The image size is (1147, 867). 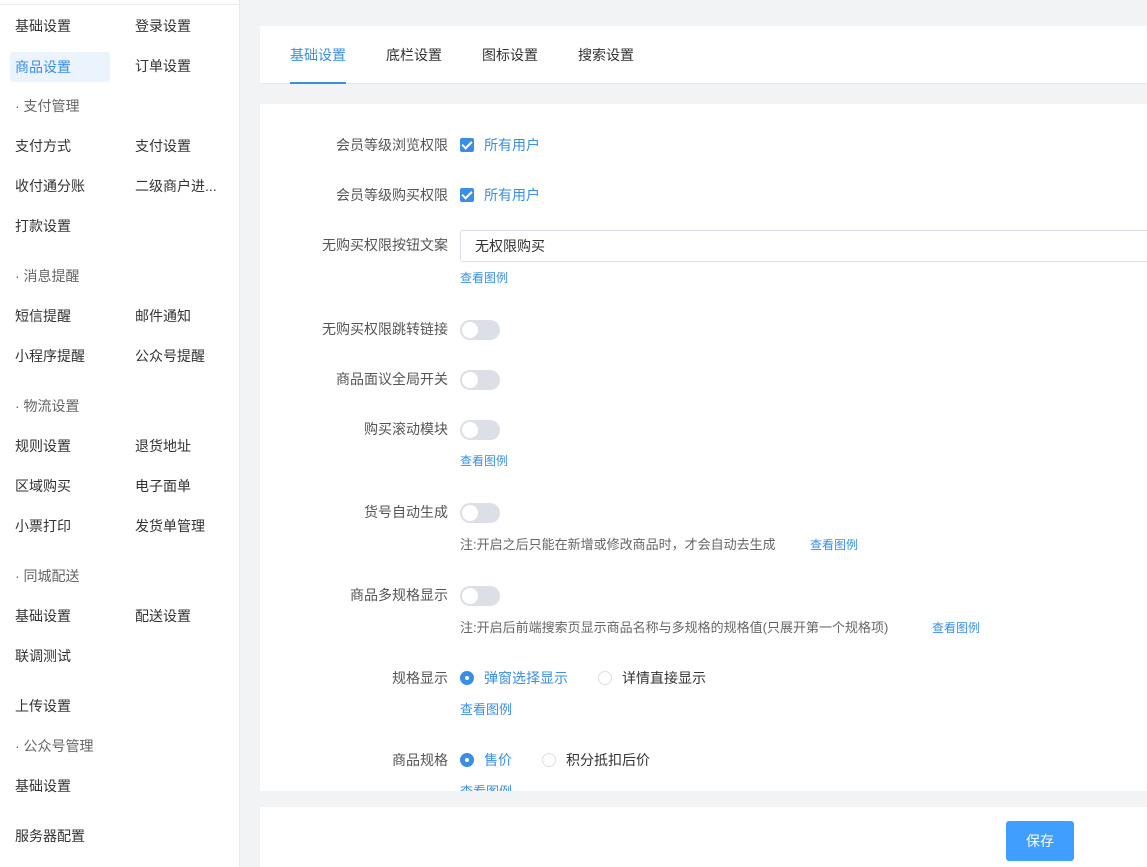 What do you see at coordinates (47, 576) in the screenshot?
I see `sidebar-group-title: · 同城配送` at bounding box center [47, 576].